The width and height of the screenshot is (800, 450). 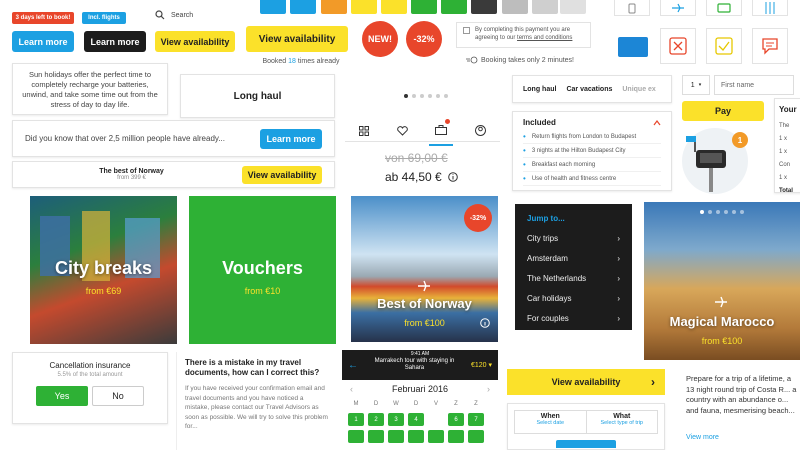 I want to click on check-tile, so click(x=724, y=46).